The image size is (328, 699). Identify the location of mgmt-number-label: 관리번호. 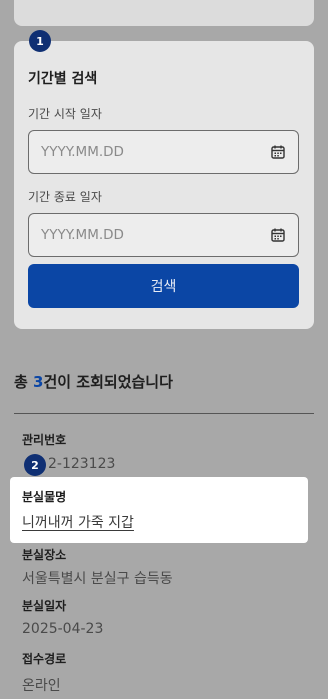
(44, 440).